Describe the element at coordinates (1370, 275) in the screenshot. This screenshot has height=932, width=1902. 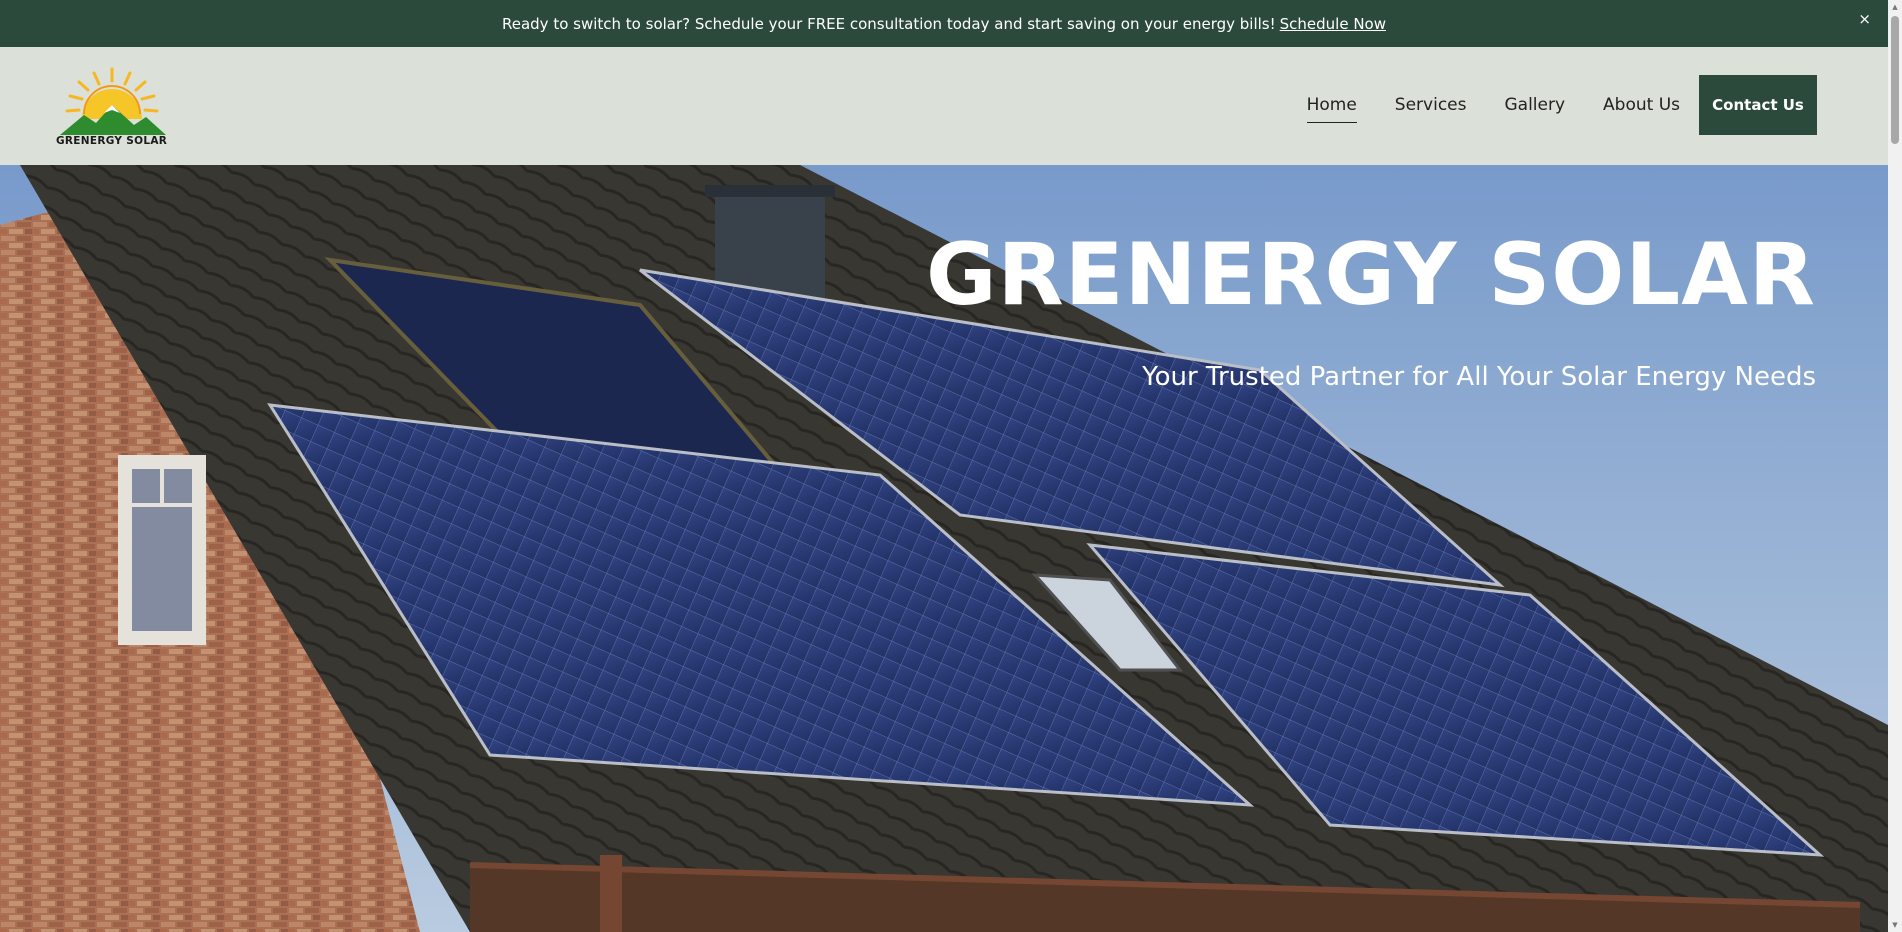
I see `hero-title: GRENERGY SOLAR` at that location.